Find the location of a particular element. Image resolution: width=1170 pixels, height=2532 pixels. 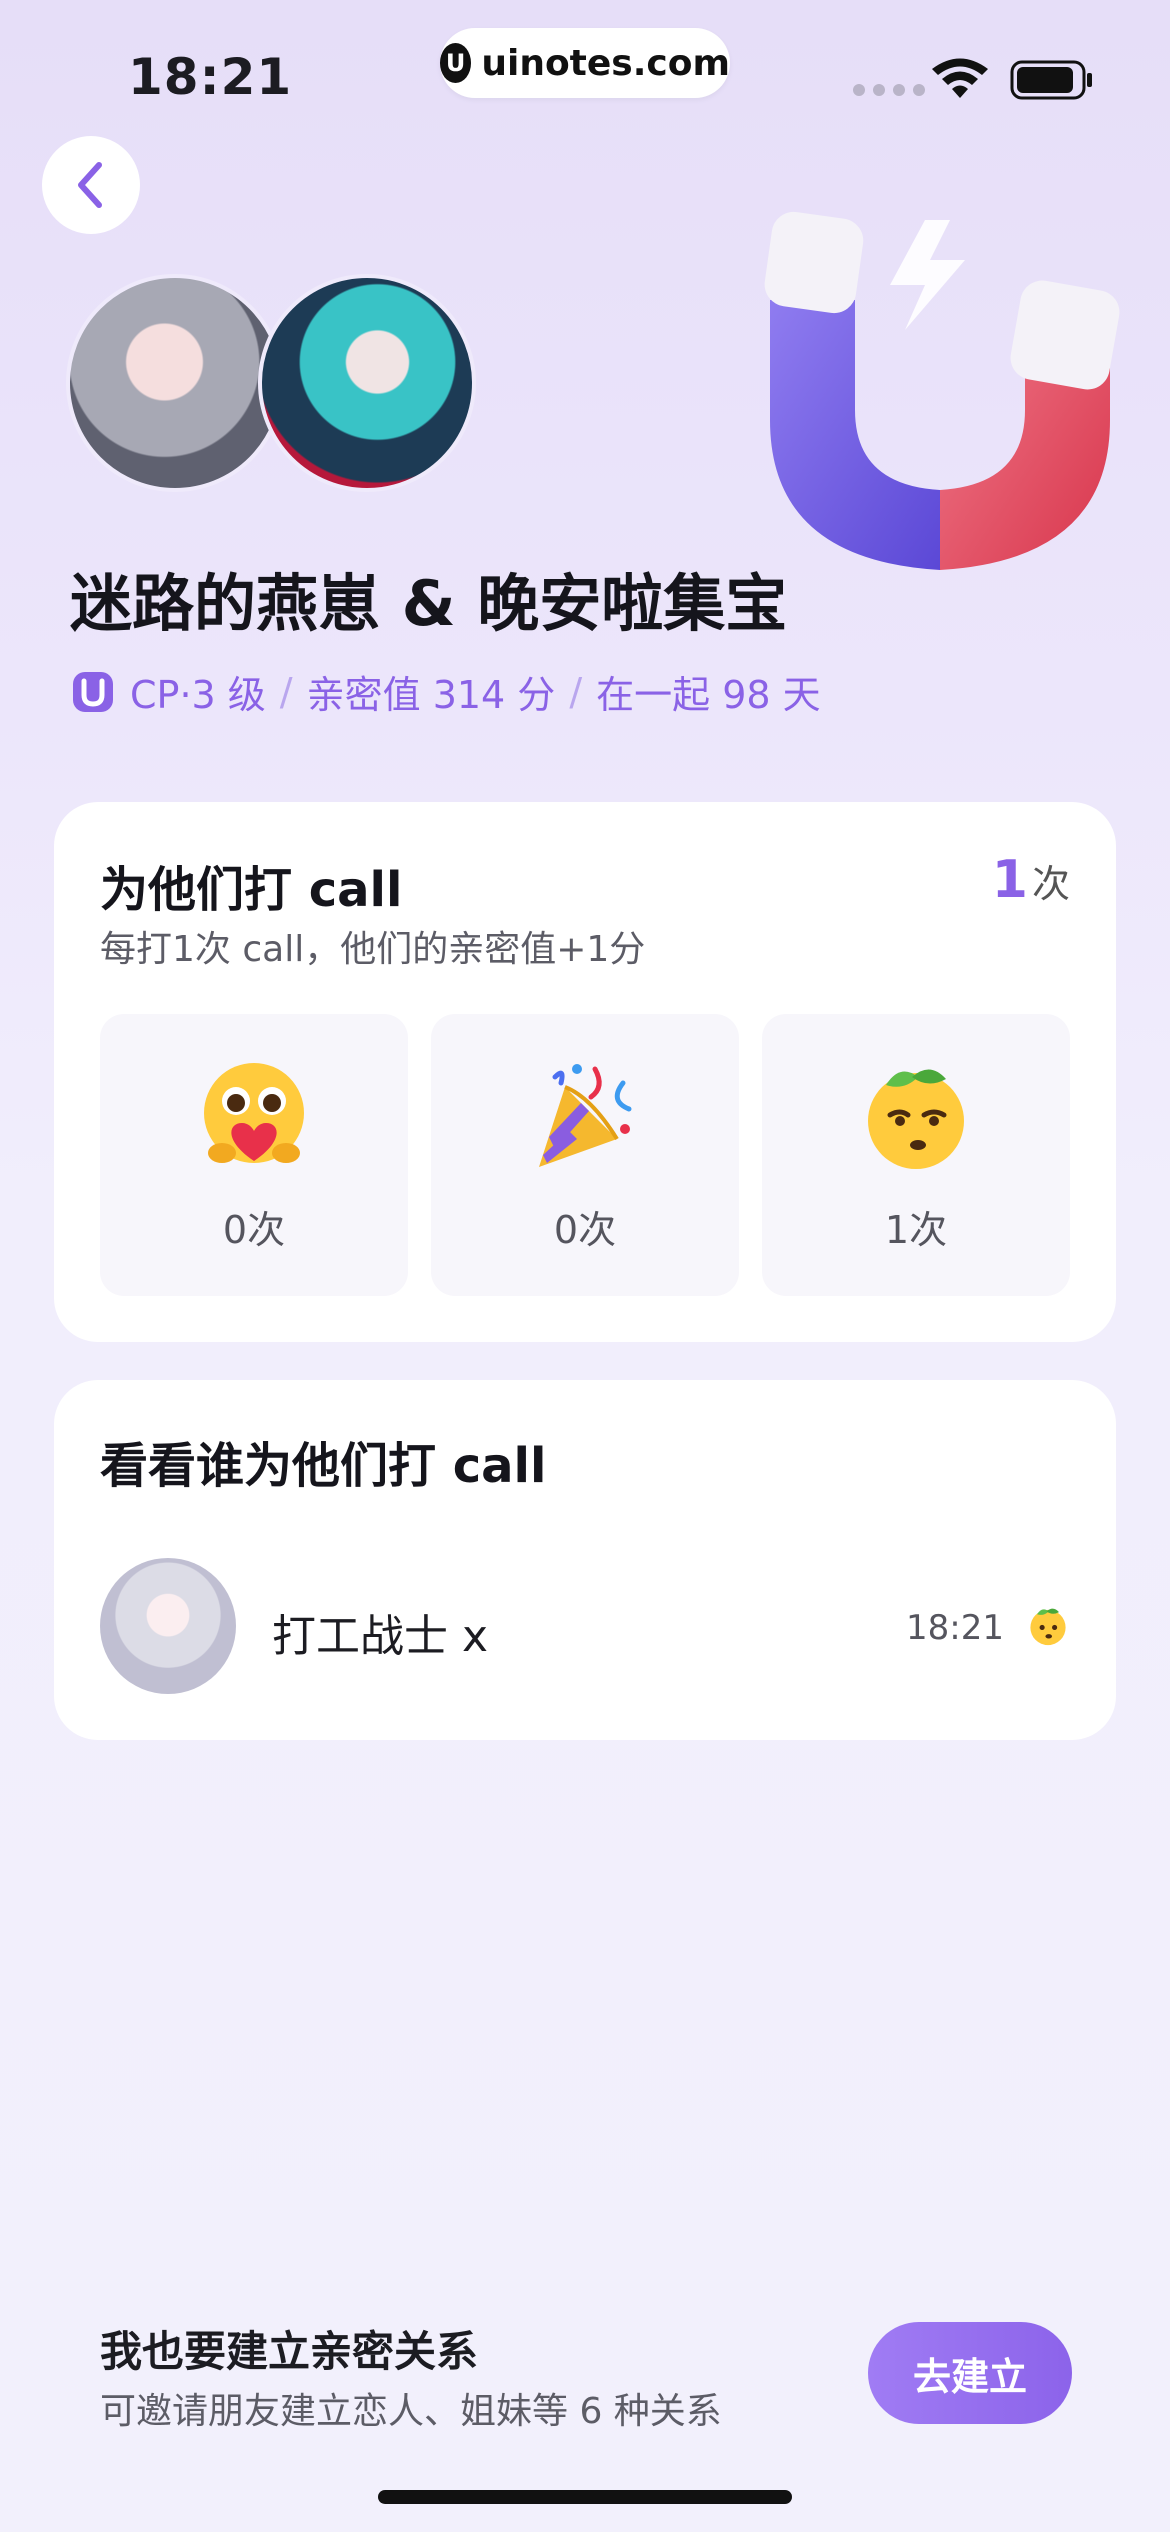

hug-face-icon is located at coordinates (254, 1112).